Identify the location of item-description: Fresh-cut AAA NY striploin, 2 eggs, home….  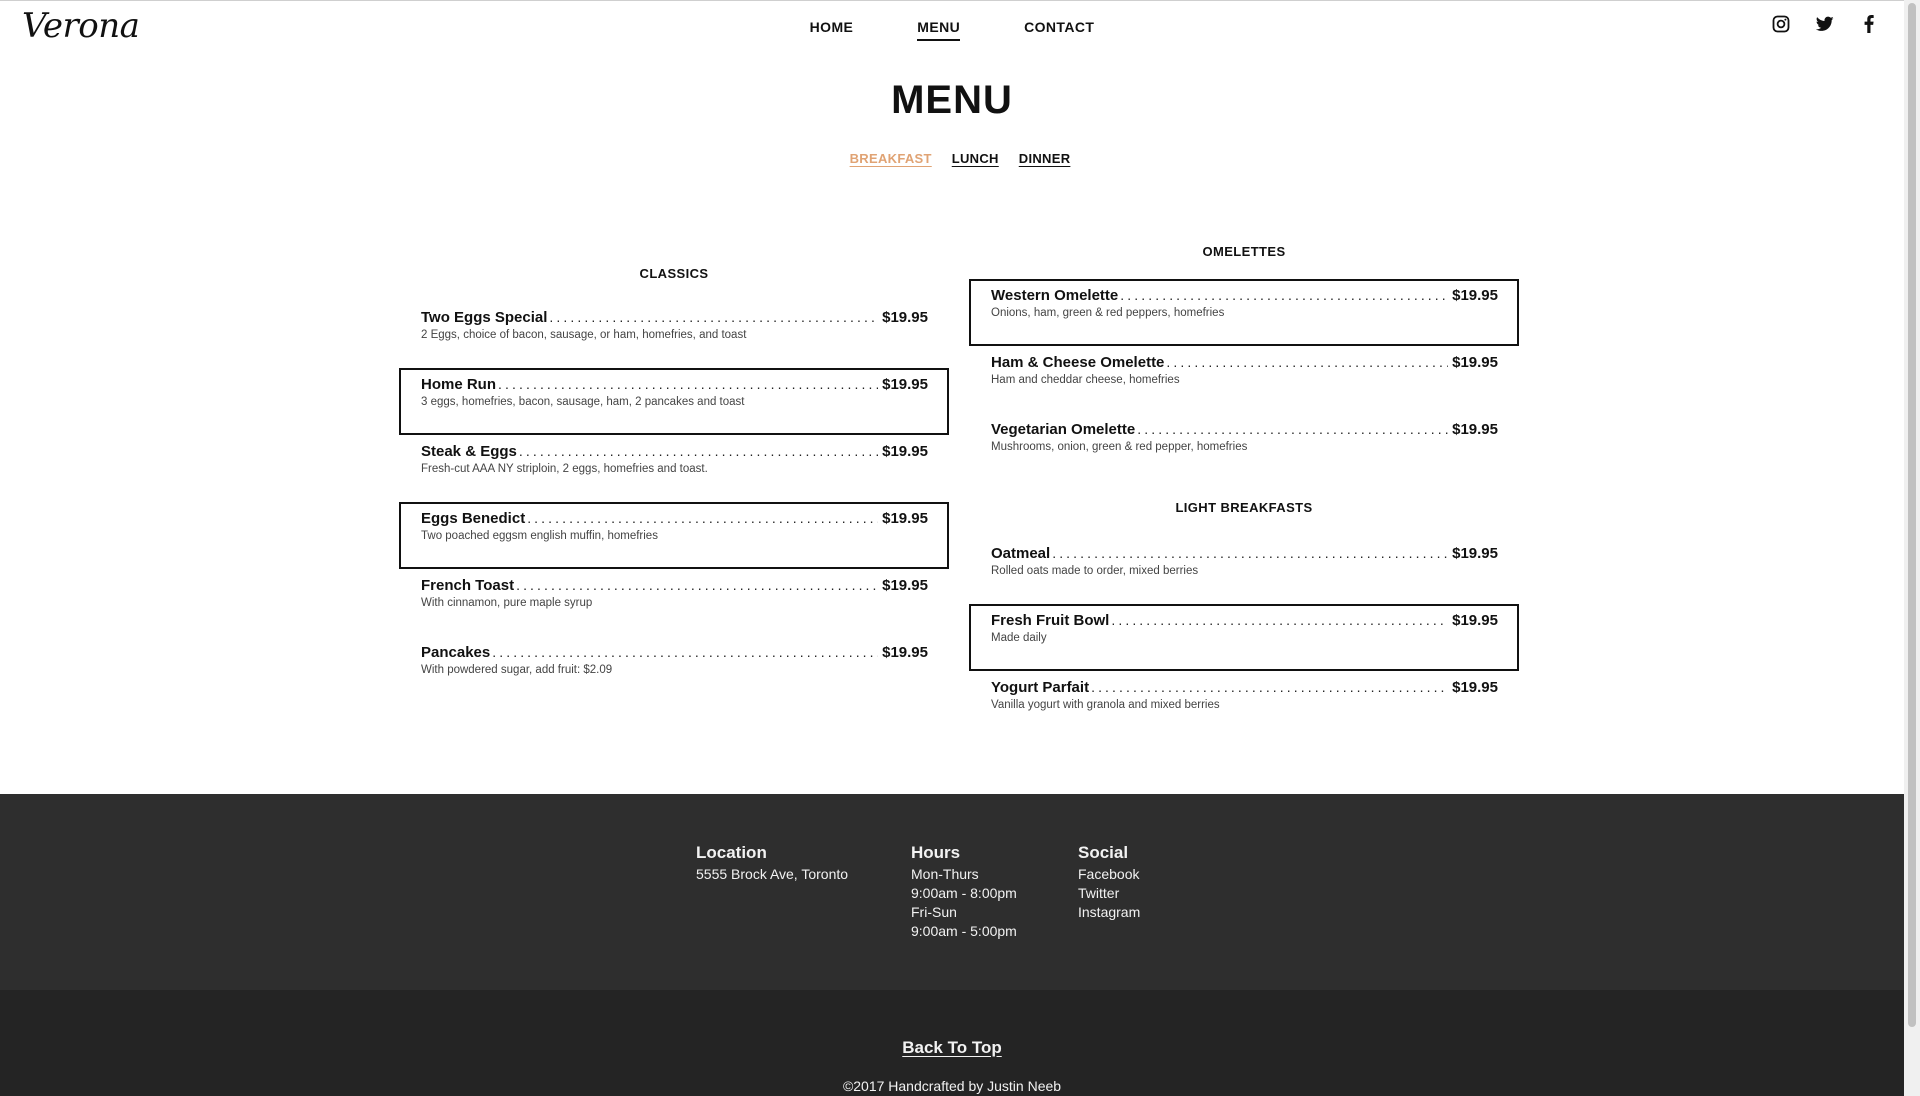
(564, 469).